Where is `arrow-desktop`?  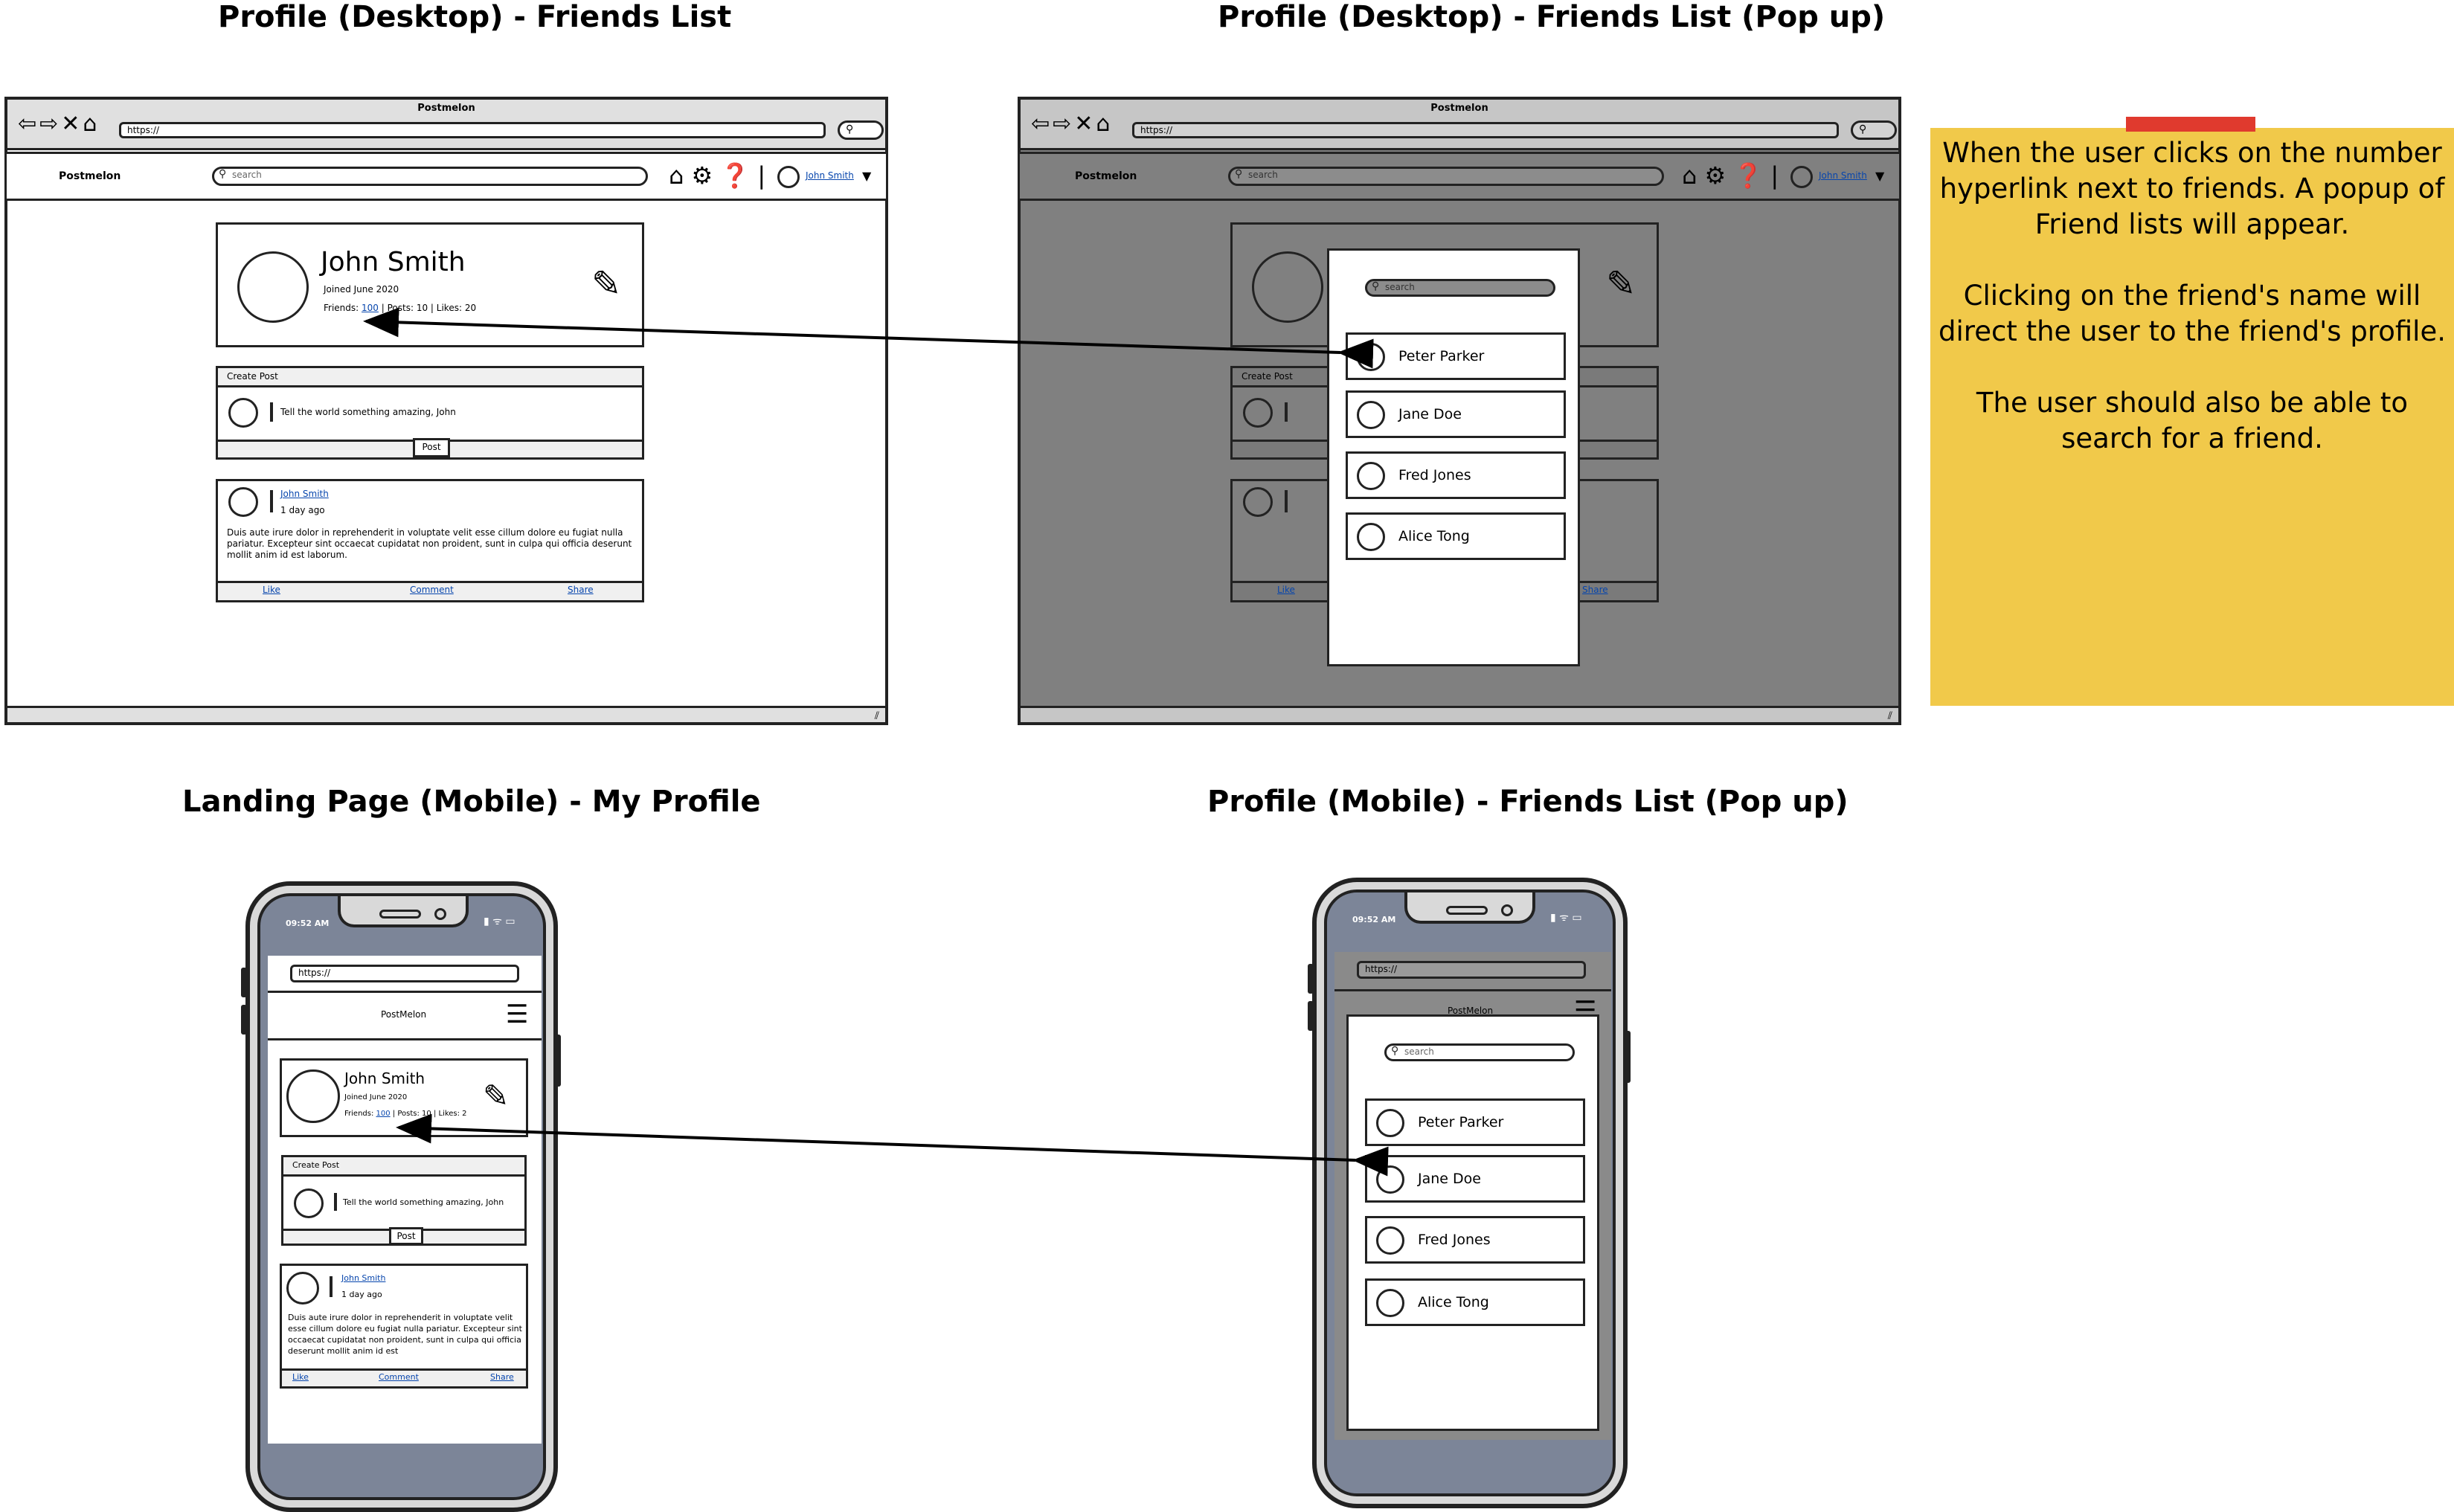 arrow-desktop is located at coordinates (868, 338).